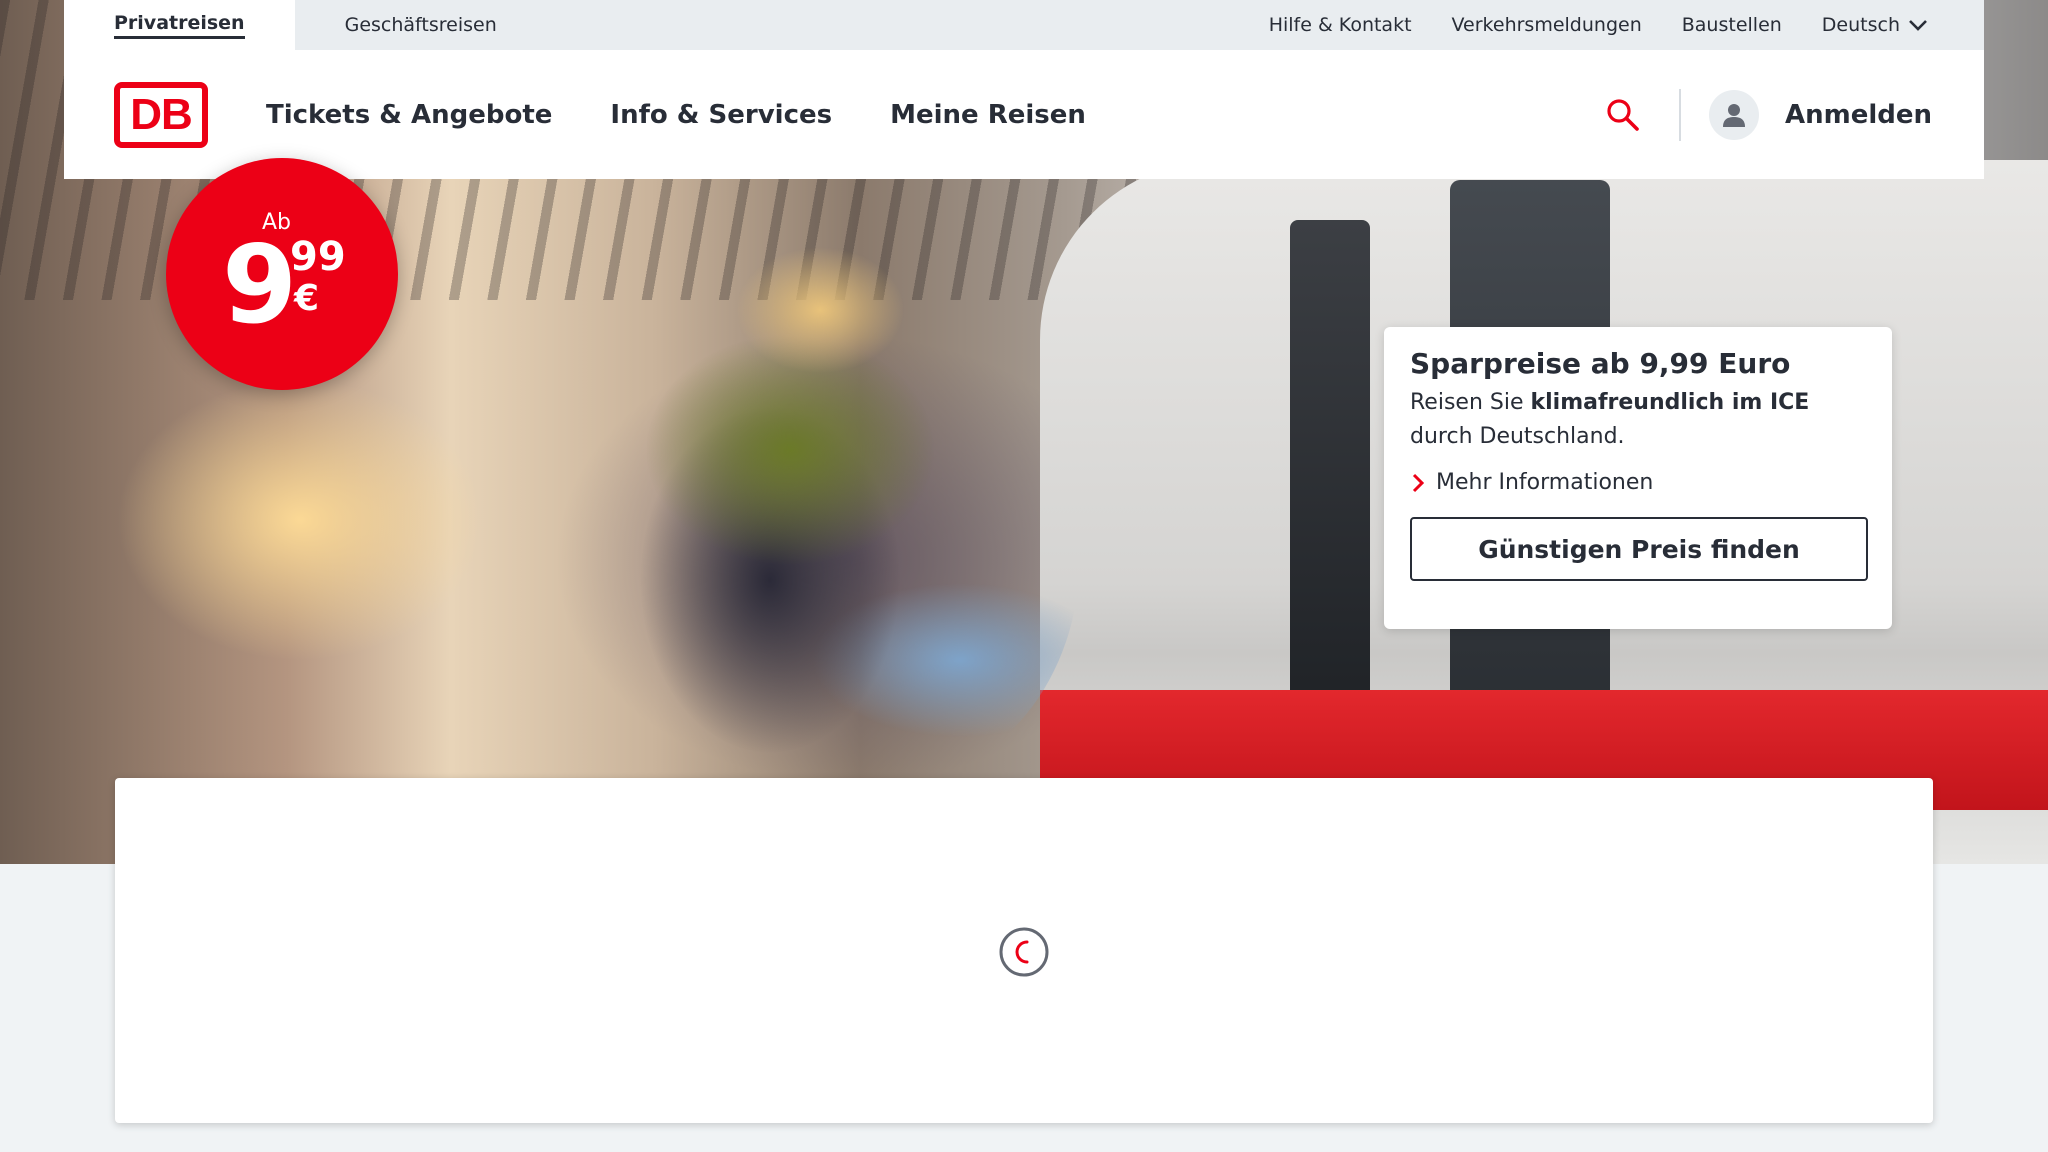  I want to click on train-window, so click(1330, 470).